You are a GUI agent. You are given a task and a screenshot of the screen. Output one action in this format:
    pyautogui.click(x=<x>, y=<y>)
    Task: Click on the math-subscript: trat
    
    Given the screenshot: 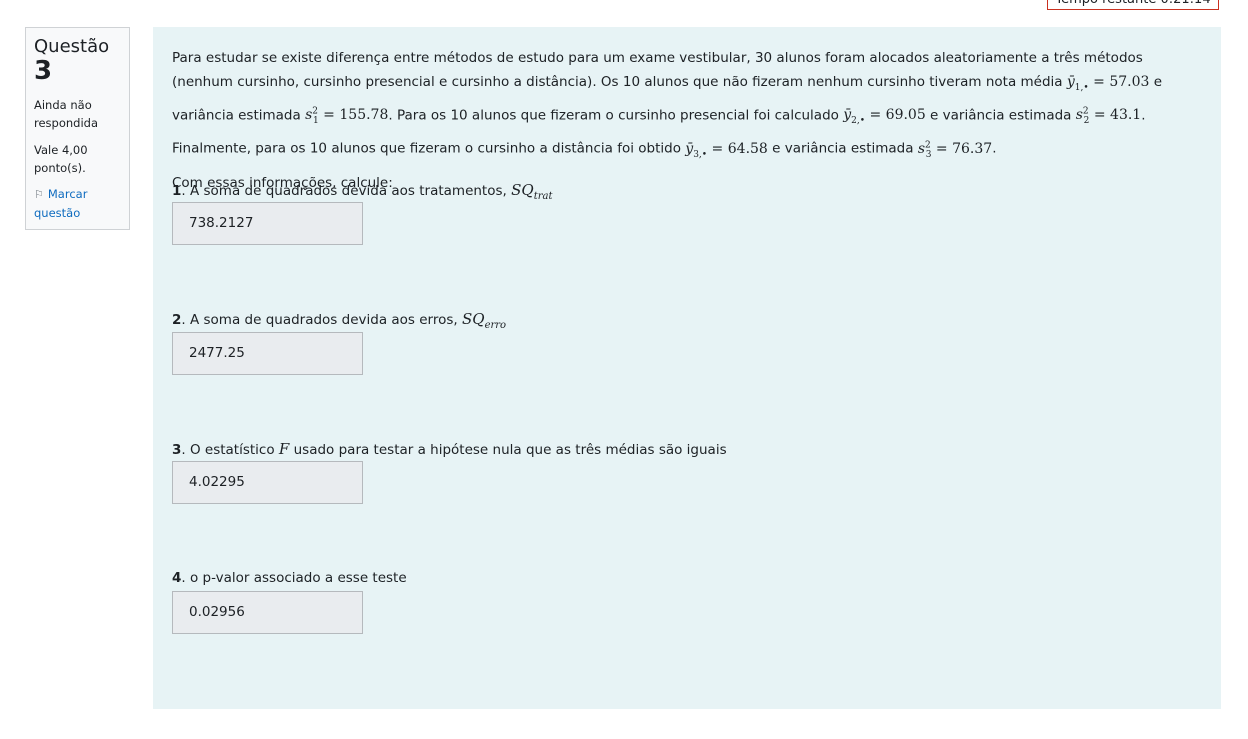 What is the action you would take?
    pyautogui.click(x=543, y=196)
    